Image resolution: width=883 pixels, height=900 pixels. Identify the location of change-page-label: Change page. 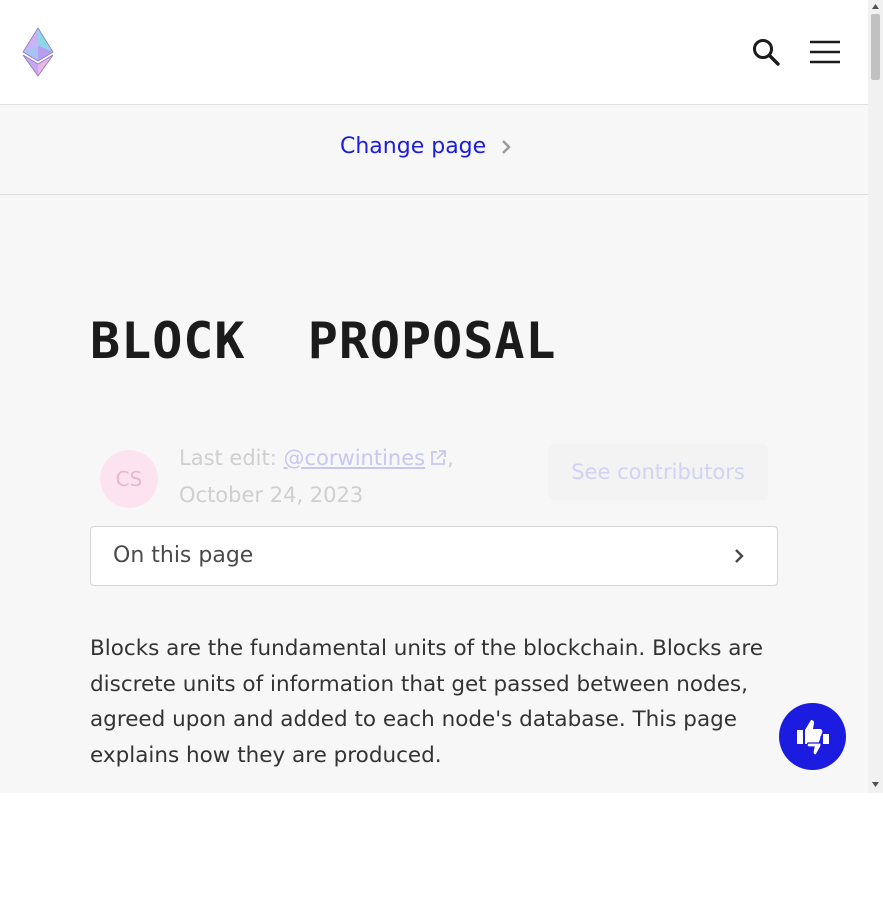
(413, 146).